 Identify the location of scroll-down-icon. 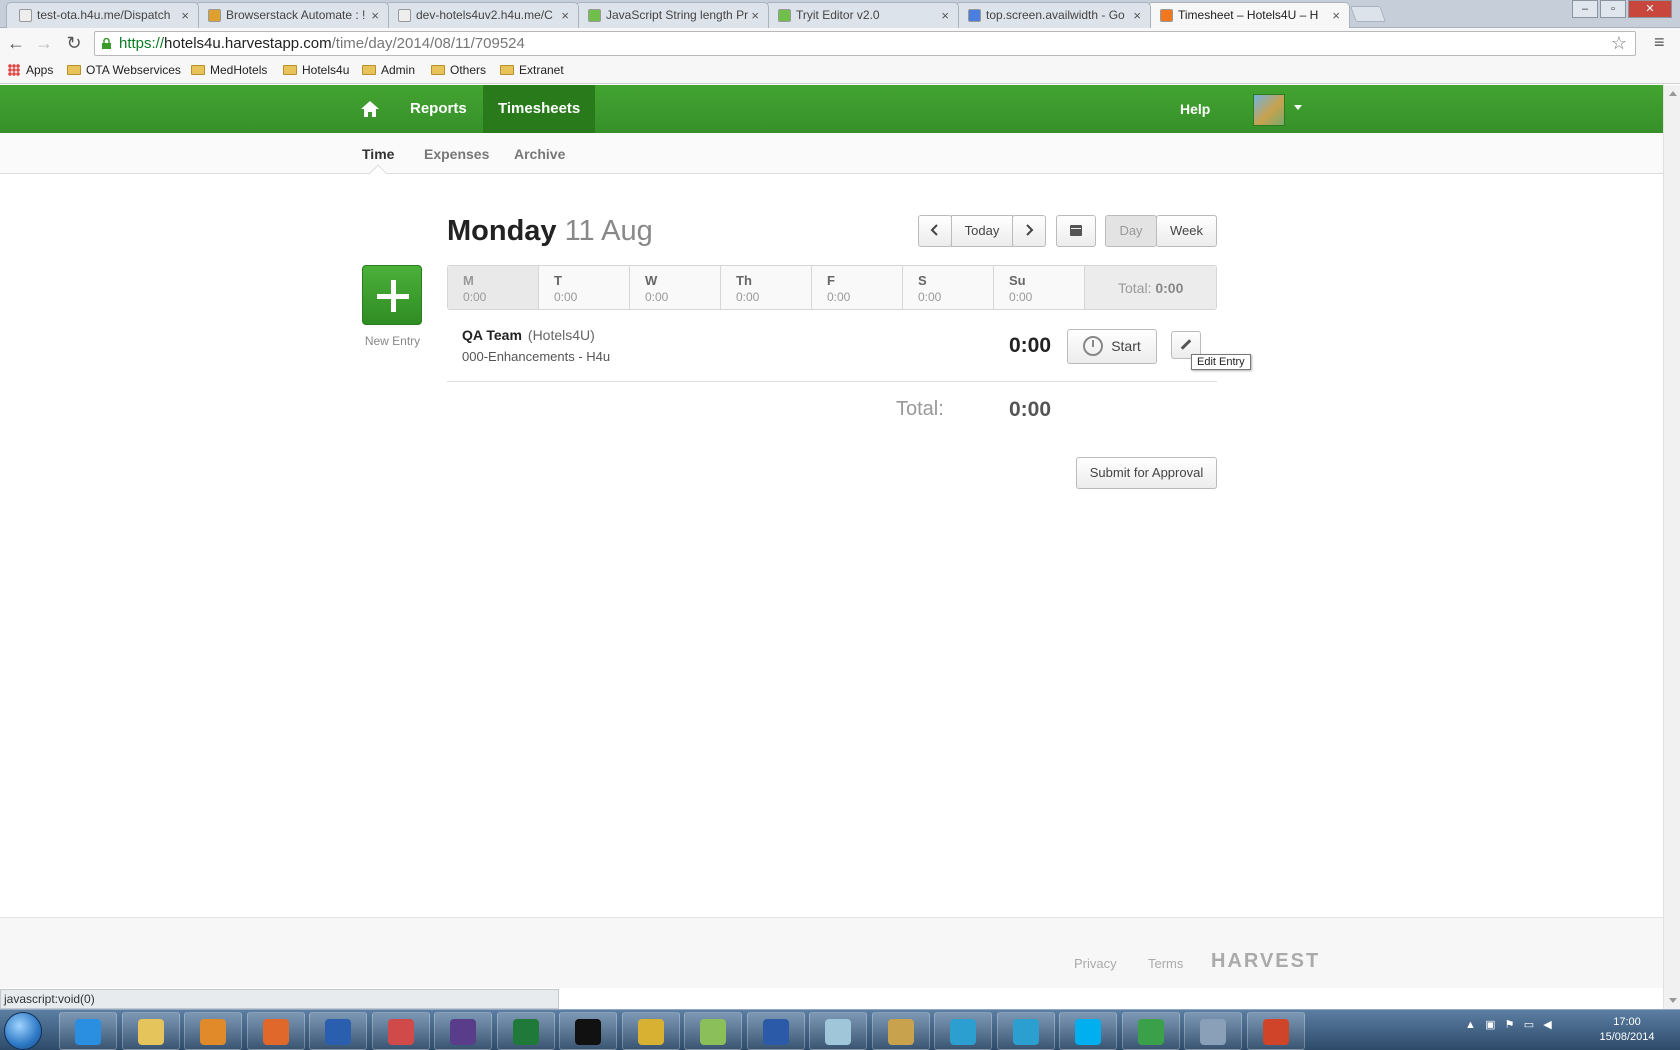
(1673, 1000).